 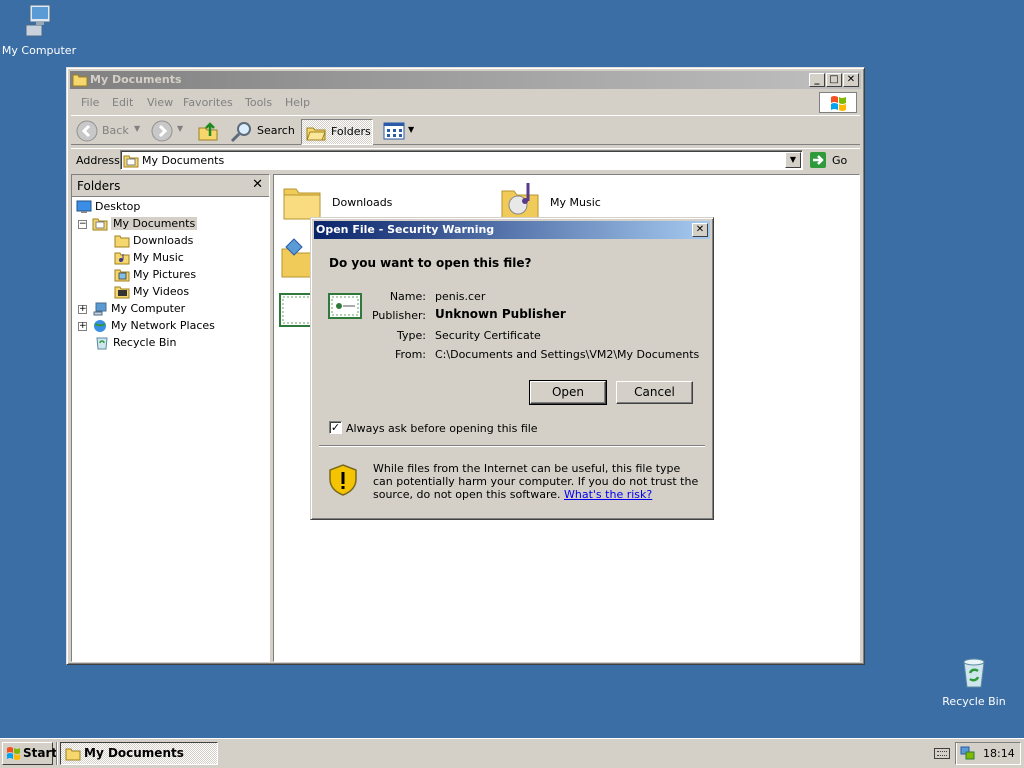 What do you see at coordinates (793, 160) in the screenshot?
I see `address-dropdown-button: ▼` at bounding box center [793, 160].